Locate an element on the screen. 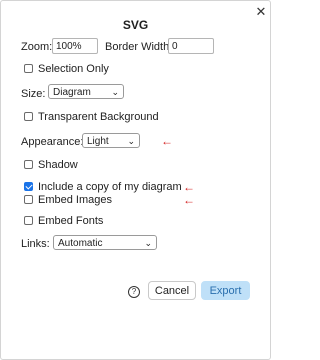  embed-fonts-checkbox is located at coordinates (28, 220).